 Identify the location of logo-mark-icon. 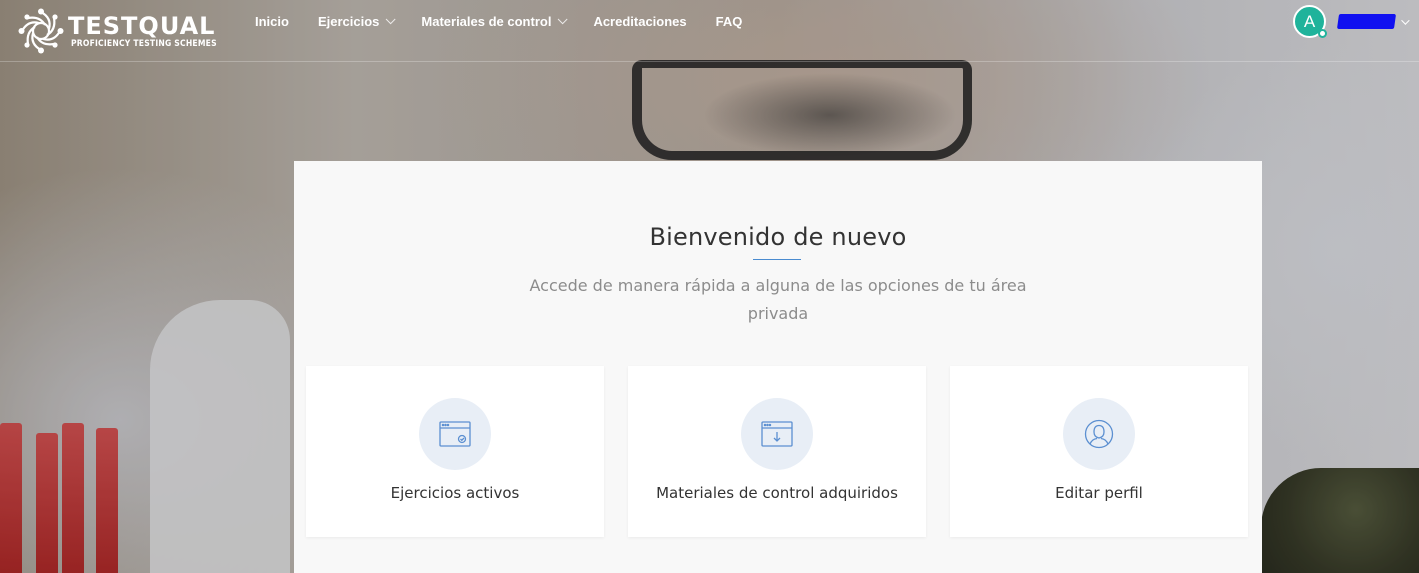
(41, 31).